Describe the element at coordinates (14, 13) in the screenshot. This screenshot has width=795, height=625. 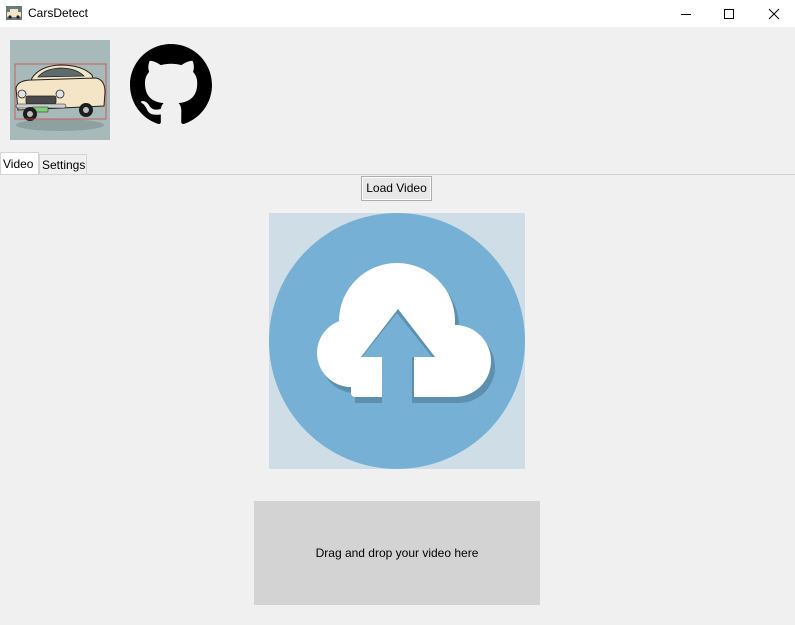
I see `car-app-icon` at that location.